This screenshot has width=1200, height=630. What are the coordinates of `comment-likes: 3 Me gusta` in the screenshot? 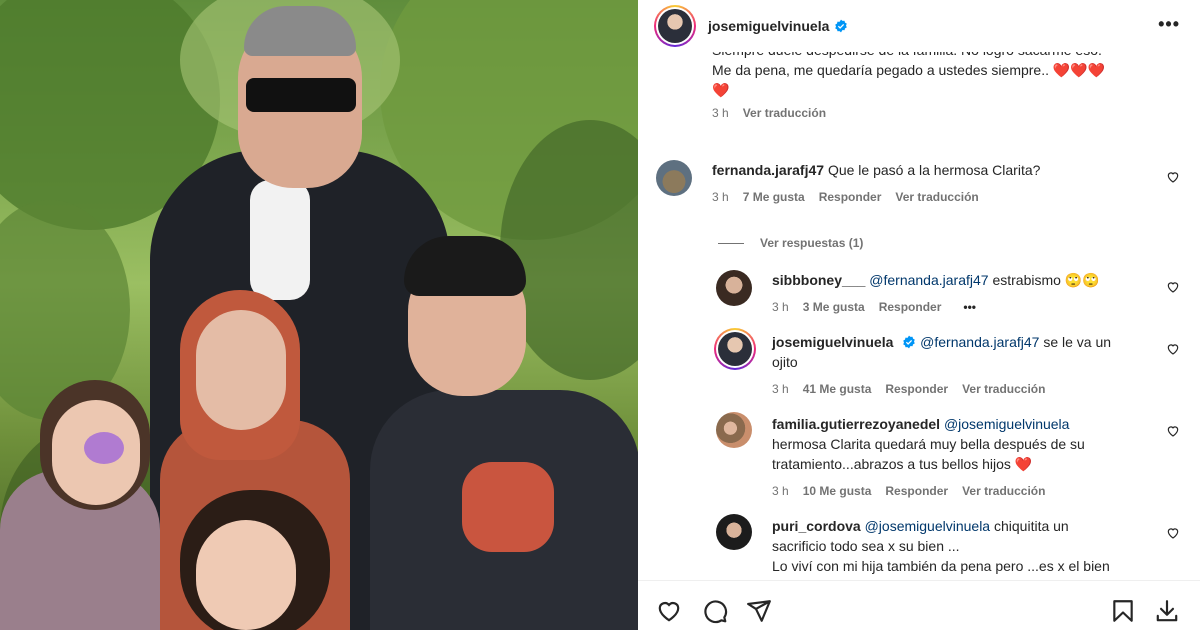 It's located at (834, 307).